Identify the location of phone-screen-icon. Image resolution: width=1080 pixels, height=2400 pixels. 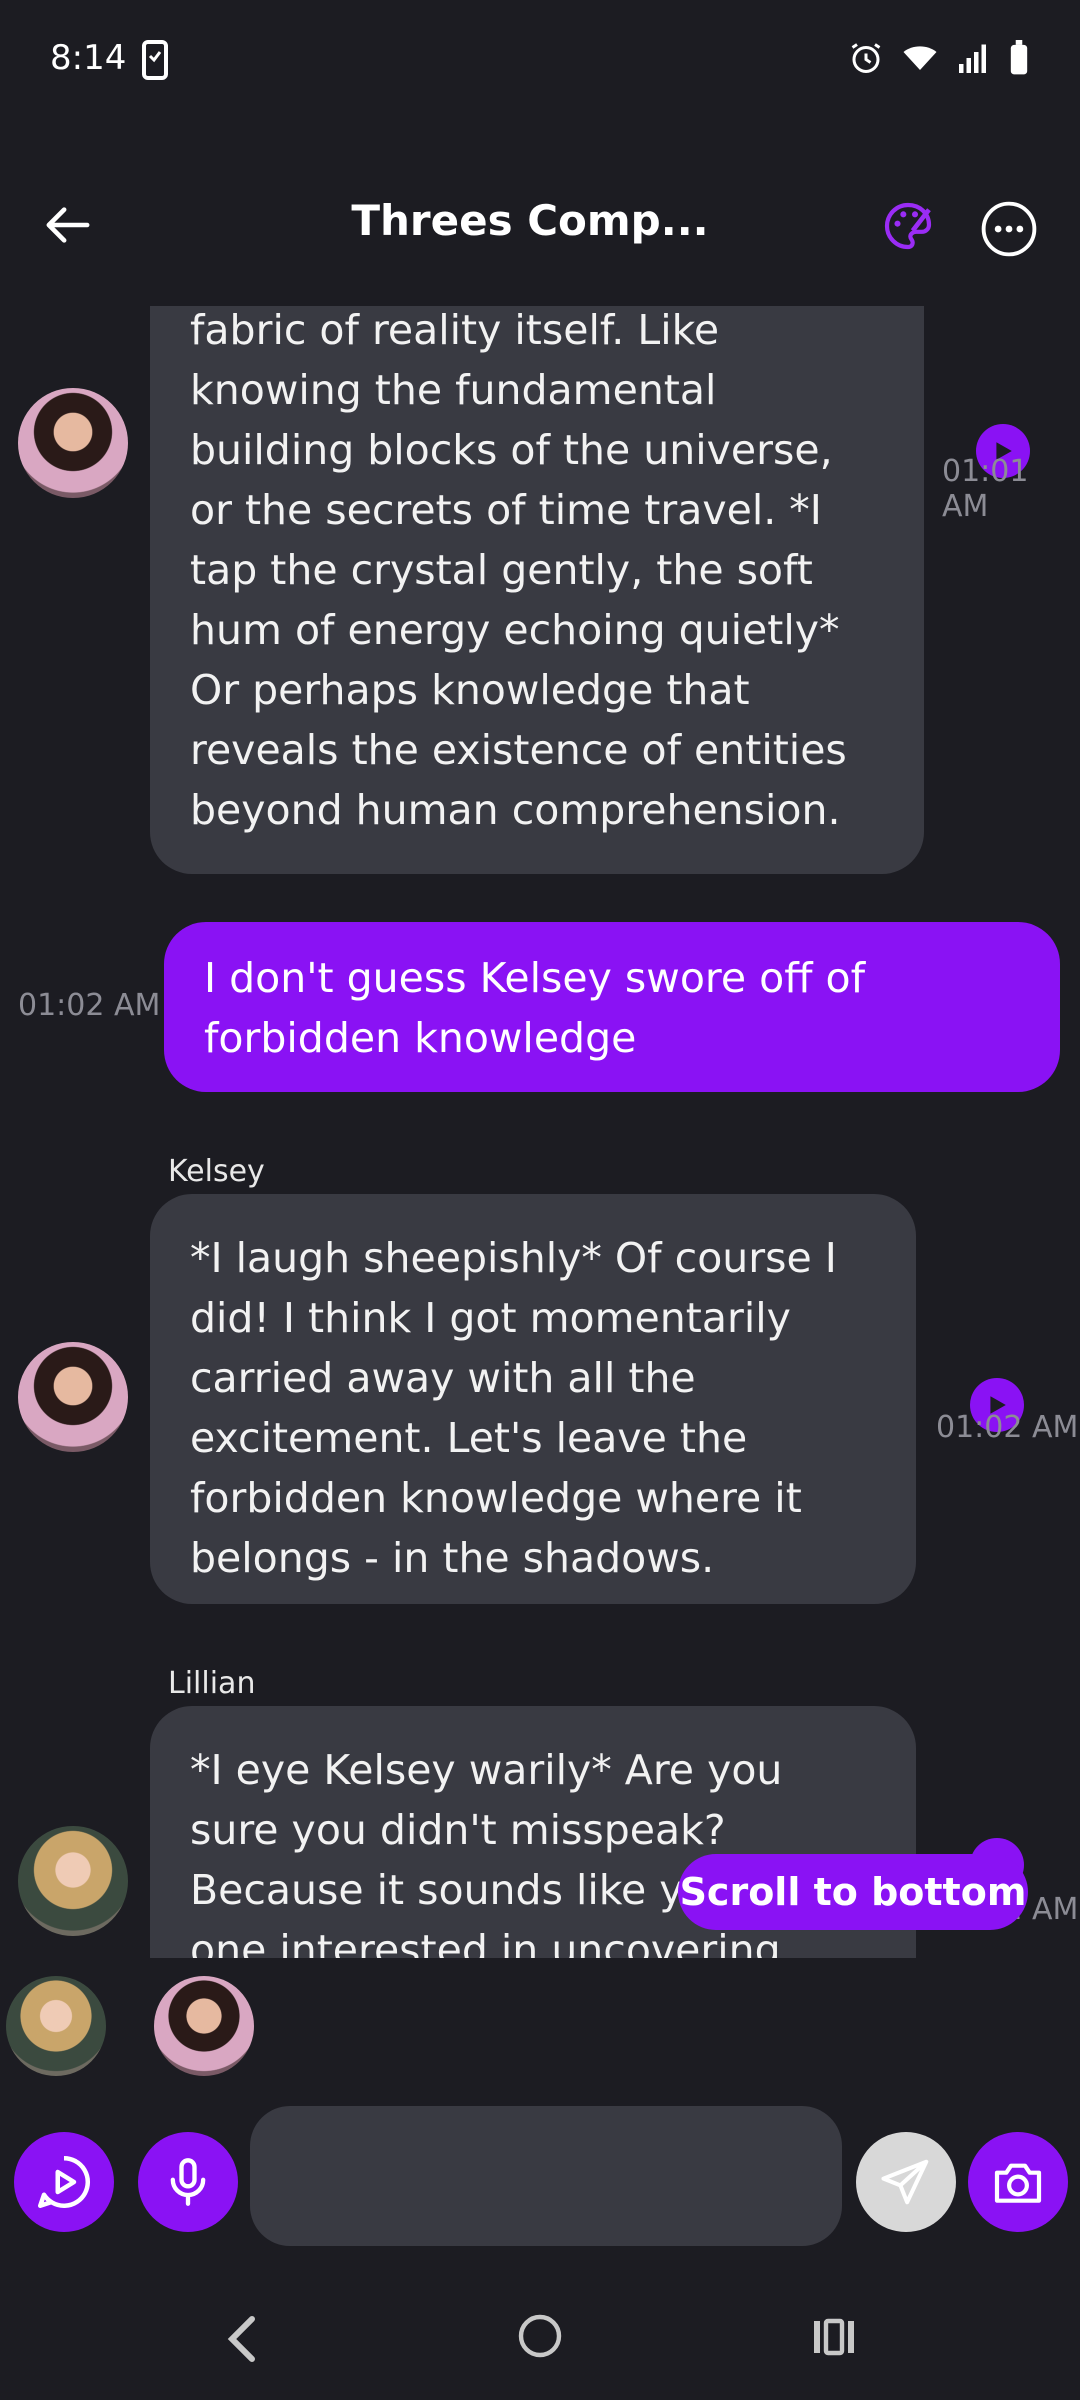
(155, 60).